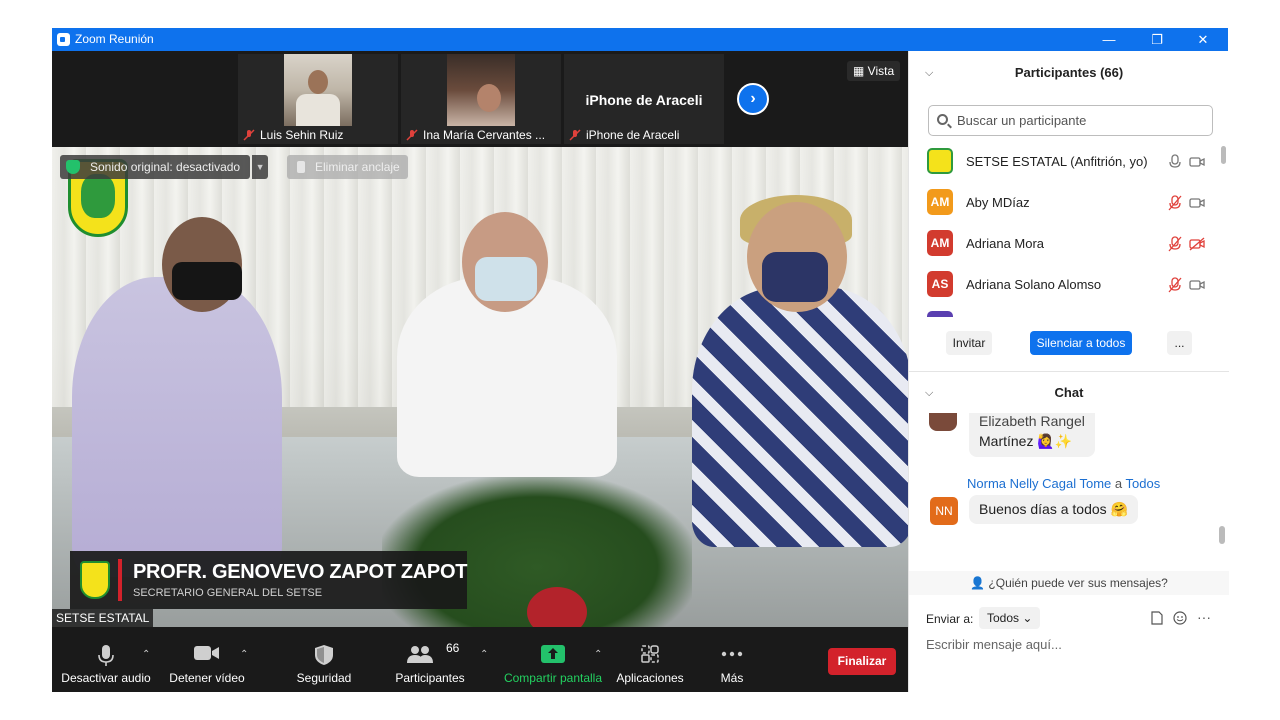 The width and height of the screenshot is (1280, 720). What do you see at coordinates (881, 71) in the screenshot?
I see `view-label: Vista` at bounding box center [881, 71].